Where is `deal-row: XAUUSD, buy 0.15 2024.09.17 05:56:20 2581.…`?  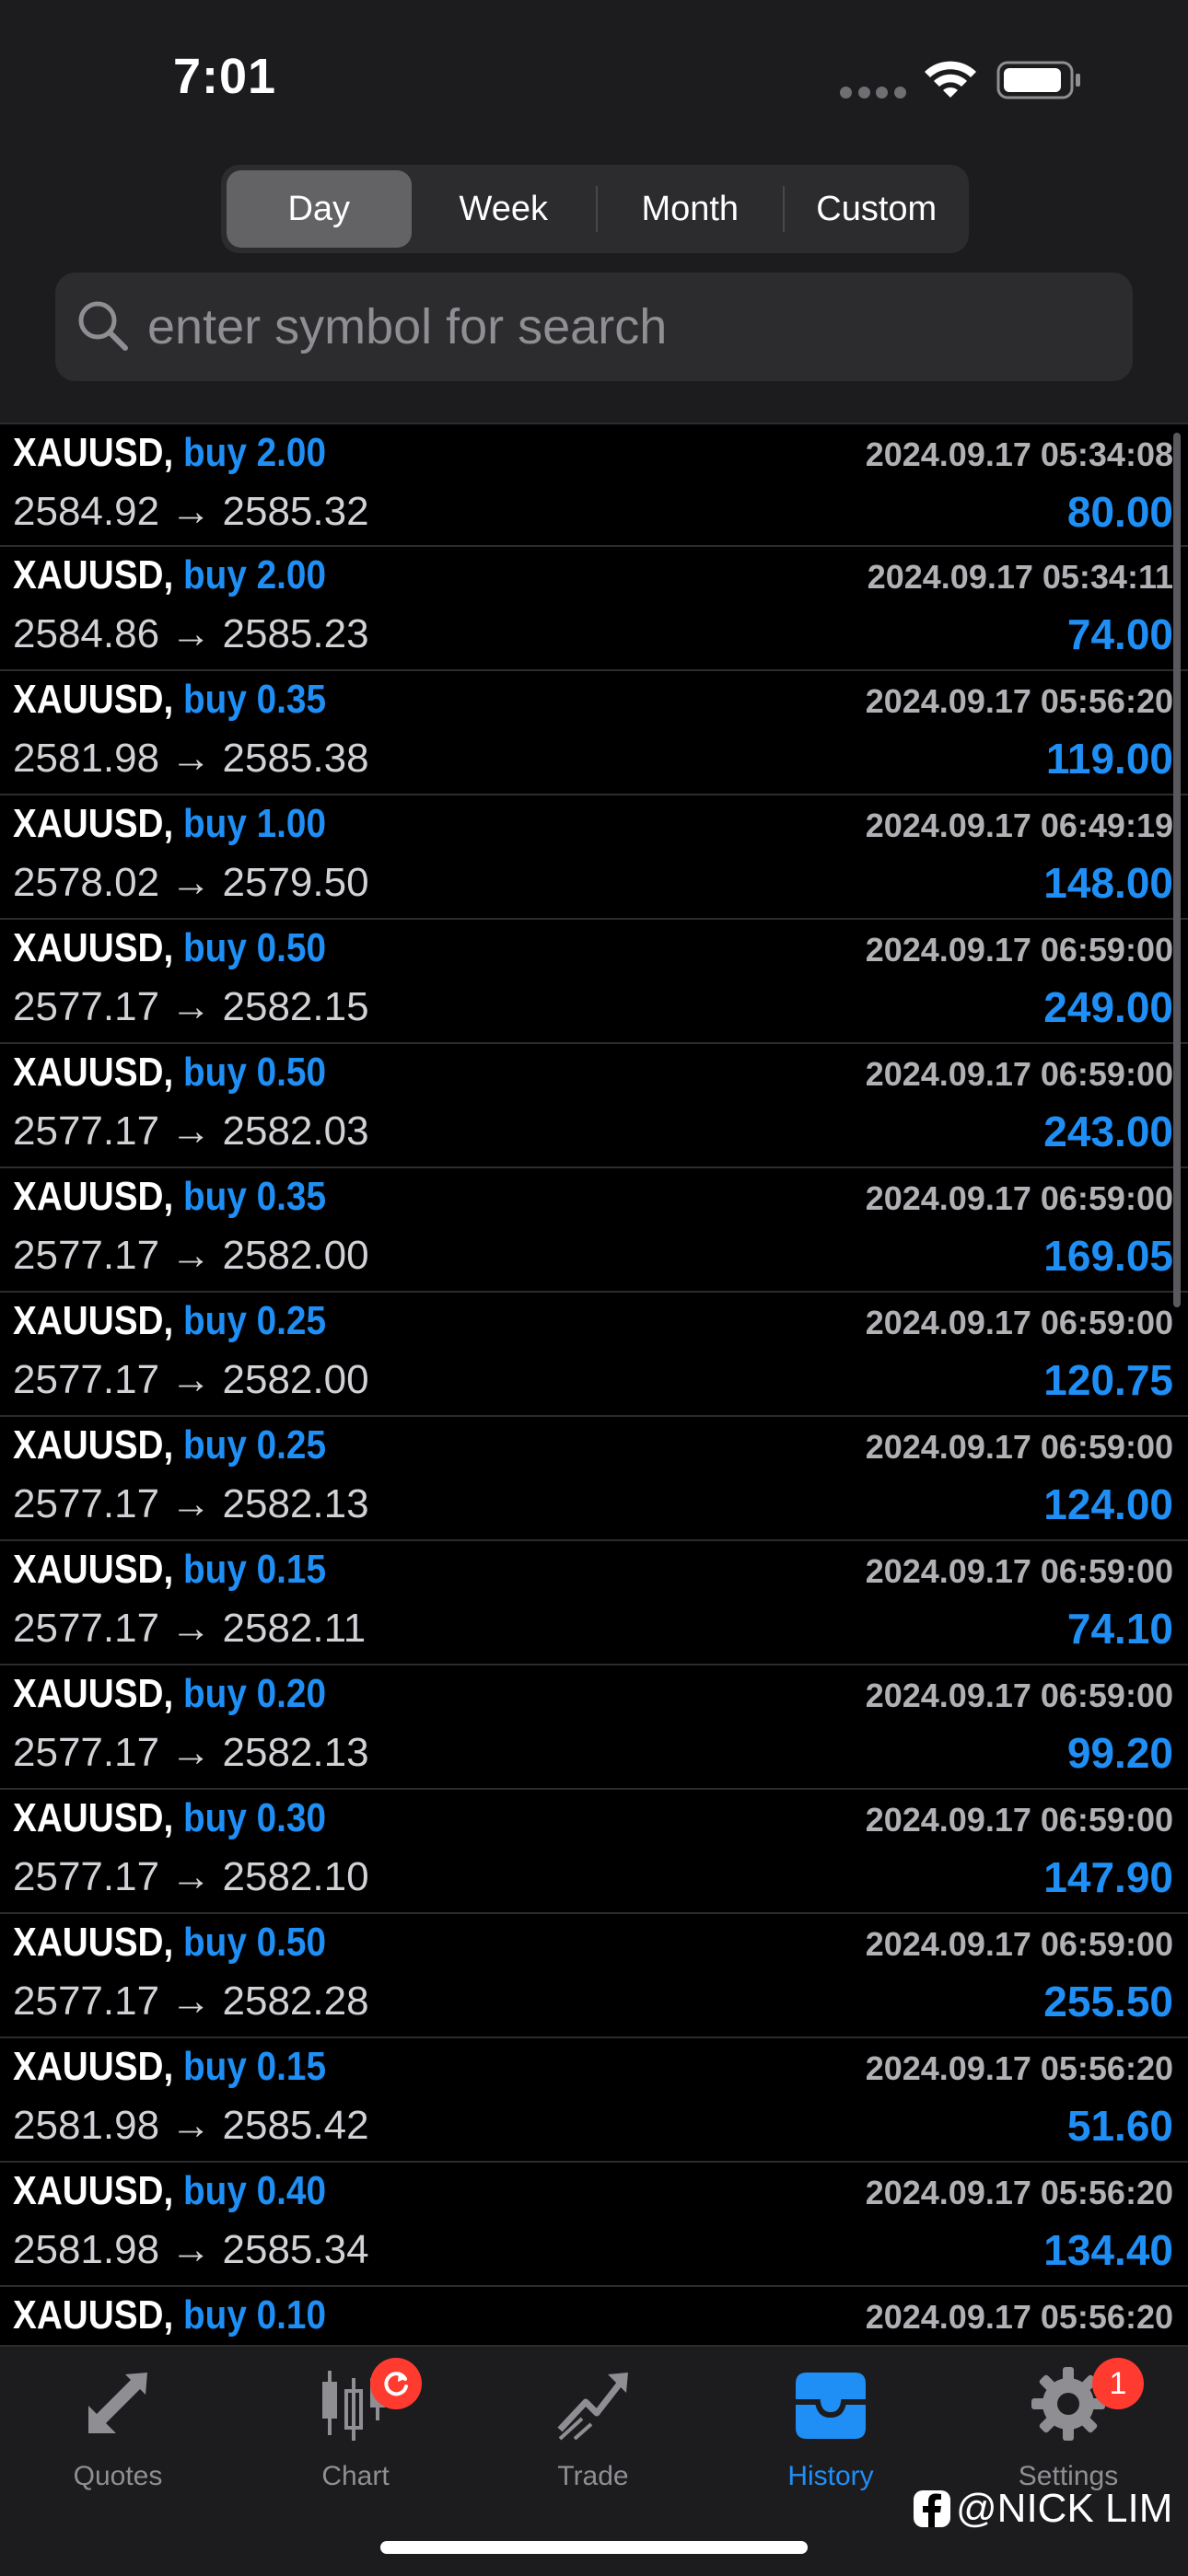 deal-row: XAUUSD, buy 0.15 2024.09.17 05:56:20 2581.… is located at coordinates (594, 2100).